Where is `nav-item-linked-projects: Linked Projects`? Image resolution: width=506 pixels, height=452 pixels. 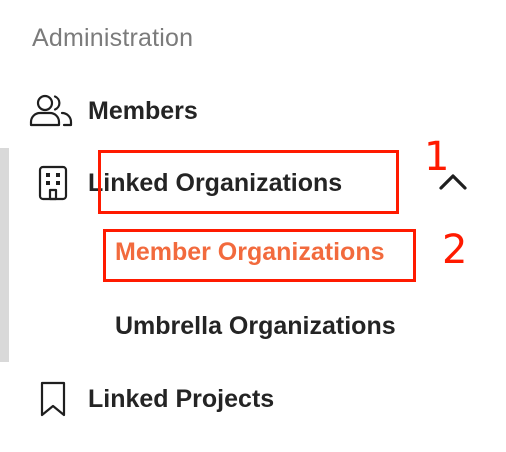 nav-item-linked-projects: Linked Projects is located at coordinates (151, 399).